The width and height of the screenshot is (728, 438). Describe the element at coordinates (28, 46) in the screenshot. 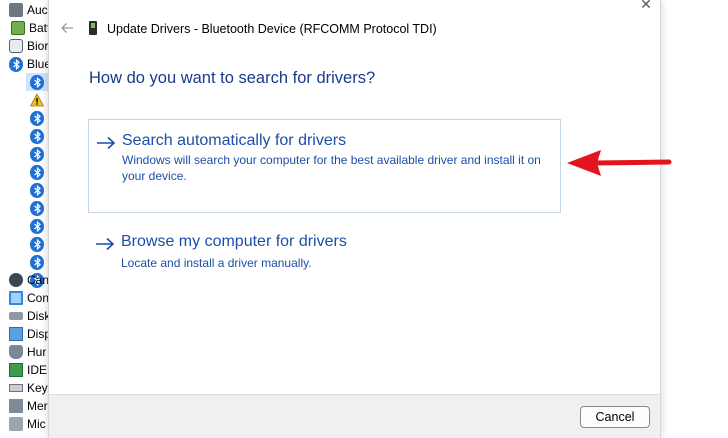

I see `tree-item-biometric: Bior` at that location.